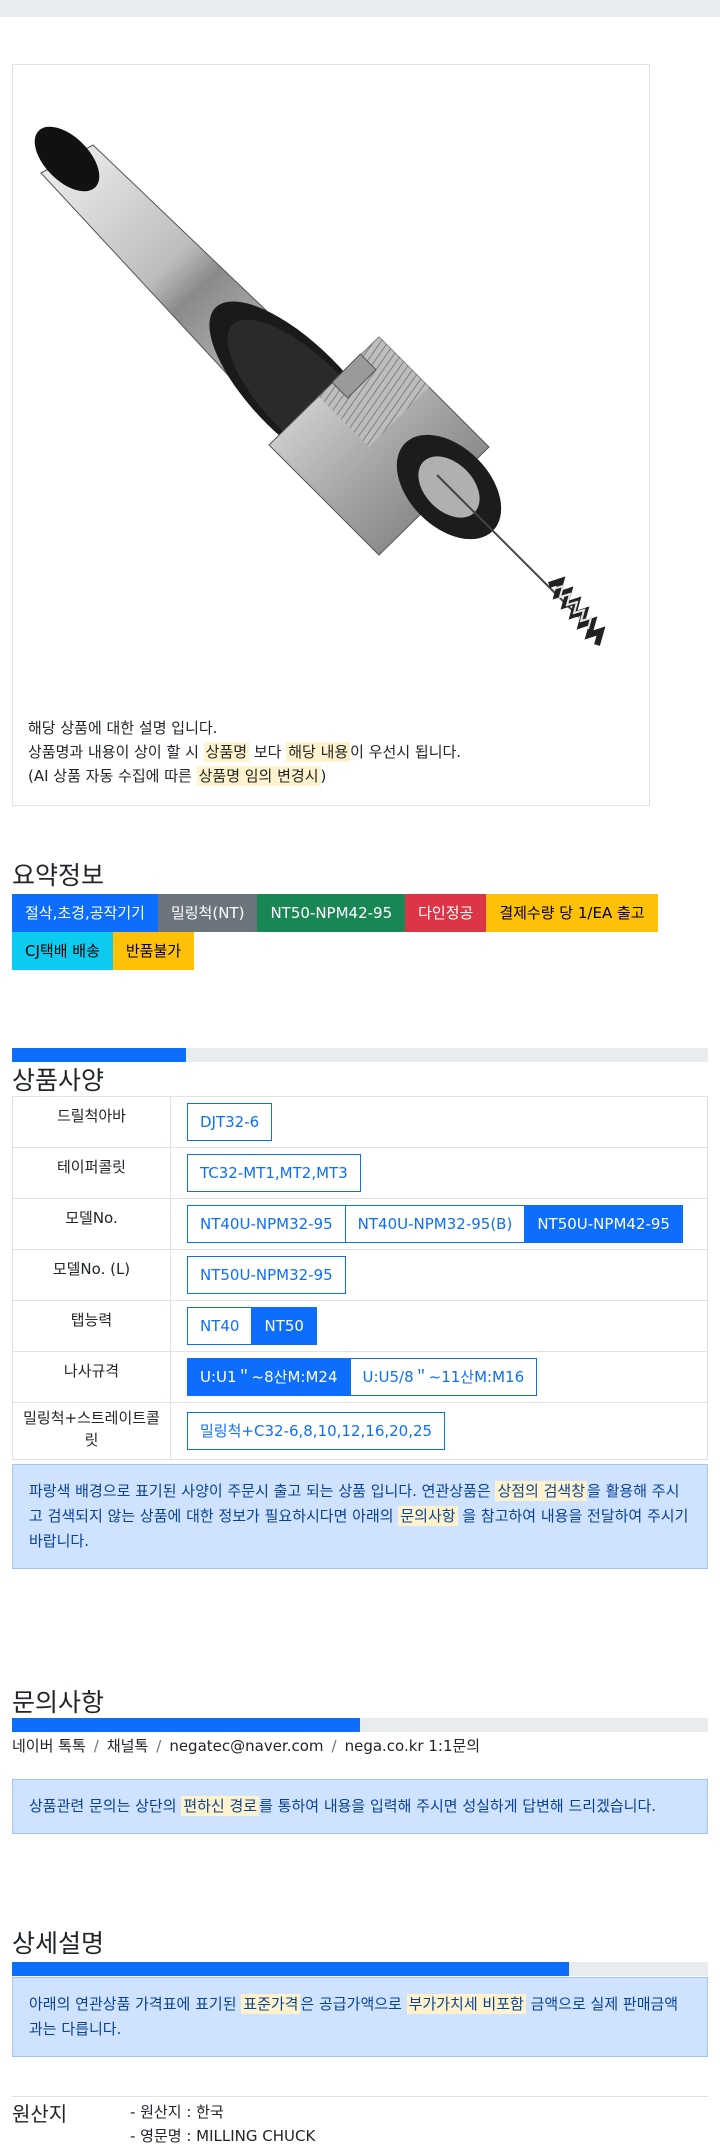 This screenshot has width=720, height=2148. What do you see at coordinates (360, 2096) in the screenshot?
I see `origin-divider` at bounding box center [360, 2096].